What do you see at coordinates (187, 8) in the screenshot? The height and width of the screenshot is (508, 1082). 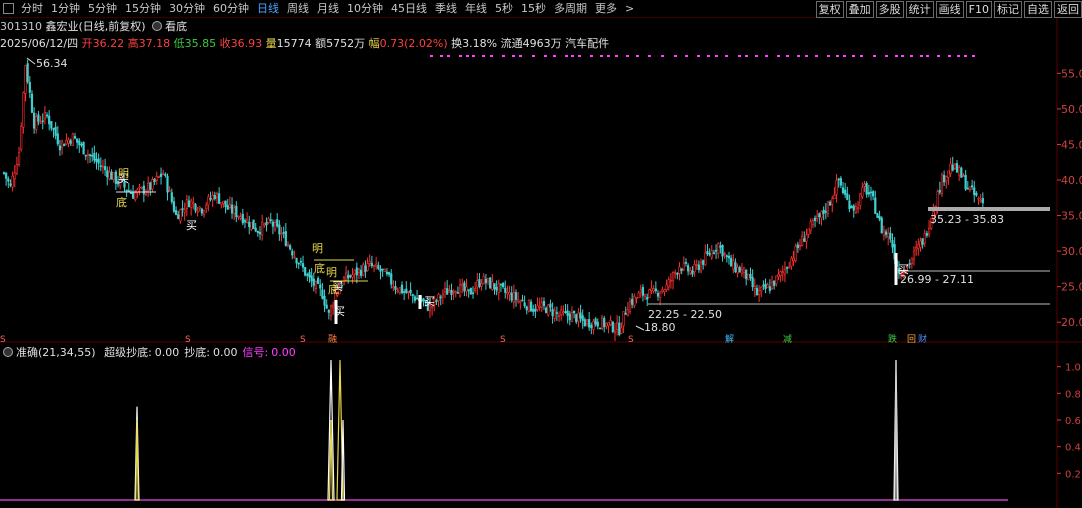 I see `period-tab-4: 30分钟` at bounding box center [187, 8].